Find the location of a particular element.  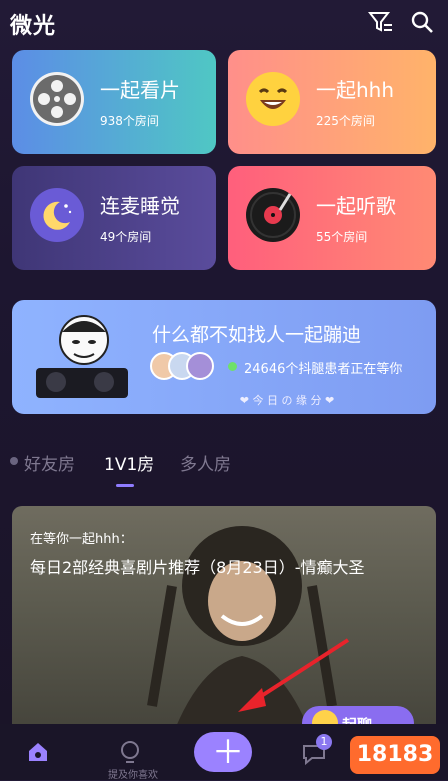

banner-footer-text: ❤ 今 日 の 缘 分 ❤ is located at coordinates (287, 400).